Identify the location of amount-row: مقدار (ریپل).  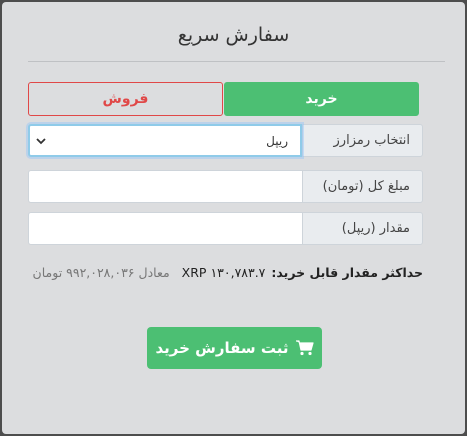
(225, 228).